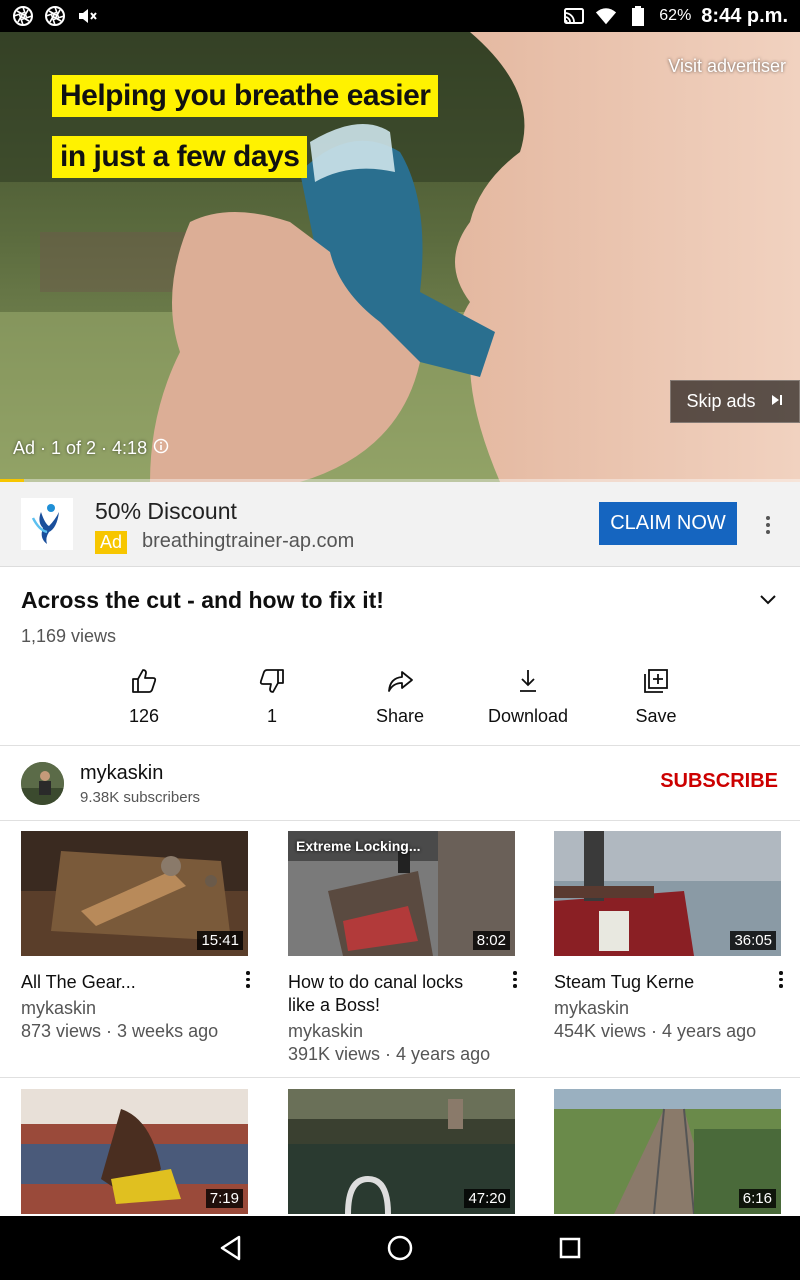 Image resolution: width=800 pixels, height=1280 pixels. Describe the element at coordinates (401, 1151) in the screenshot. I see `video-thumbnail: 47:20` at that location.